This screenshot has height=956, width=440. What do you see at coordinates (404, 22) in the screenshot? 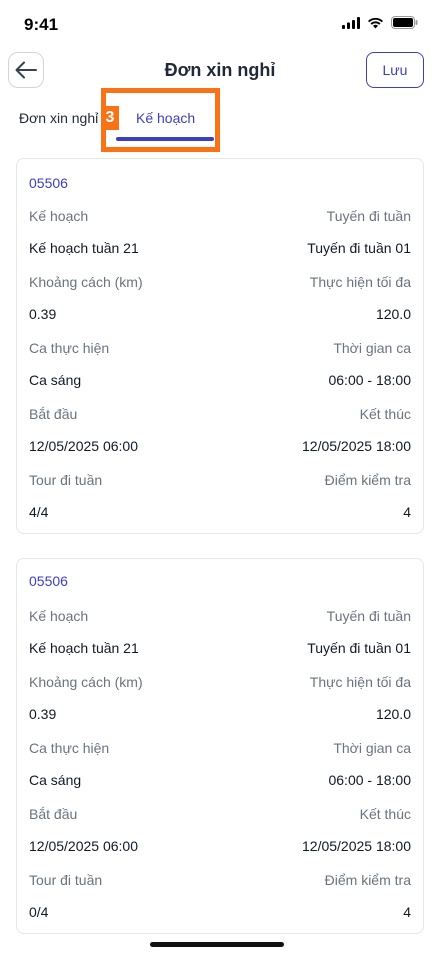
I see `battery-icon` at bounding box center [404, 22].